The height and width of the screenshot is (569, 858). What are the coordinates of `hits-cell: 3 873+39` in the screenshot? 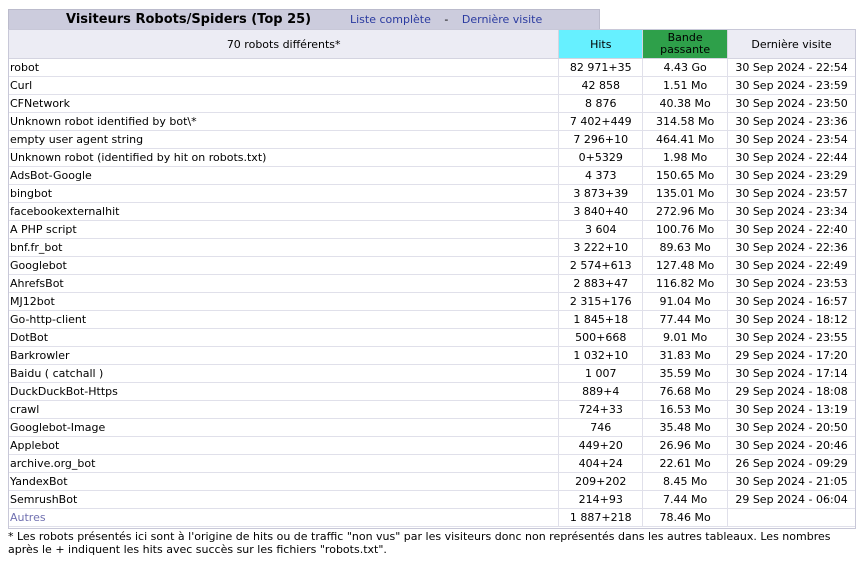 It's located at (600, 193).